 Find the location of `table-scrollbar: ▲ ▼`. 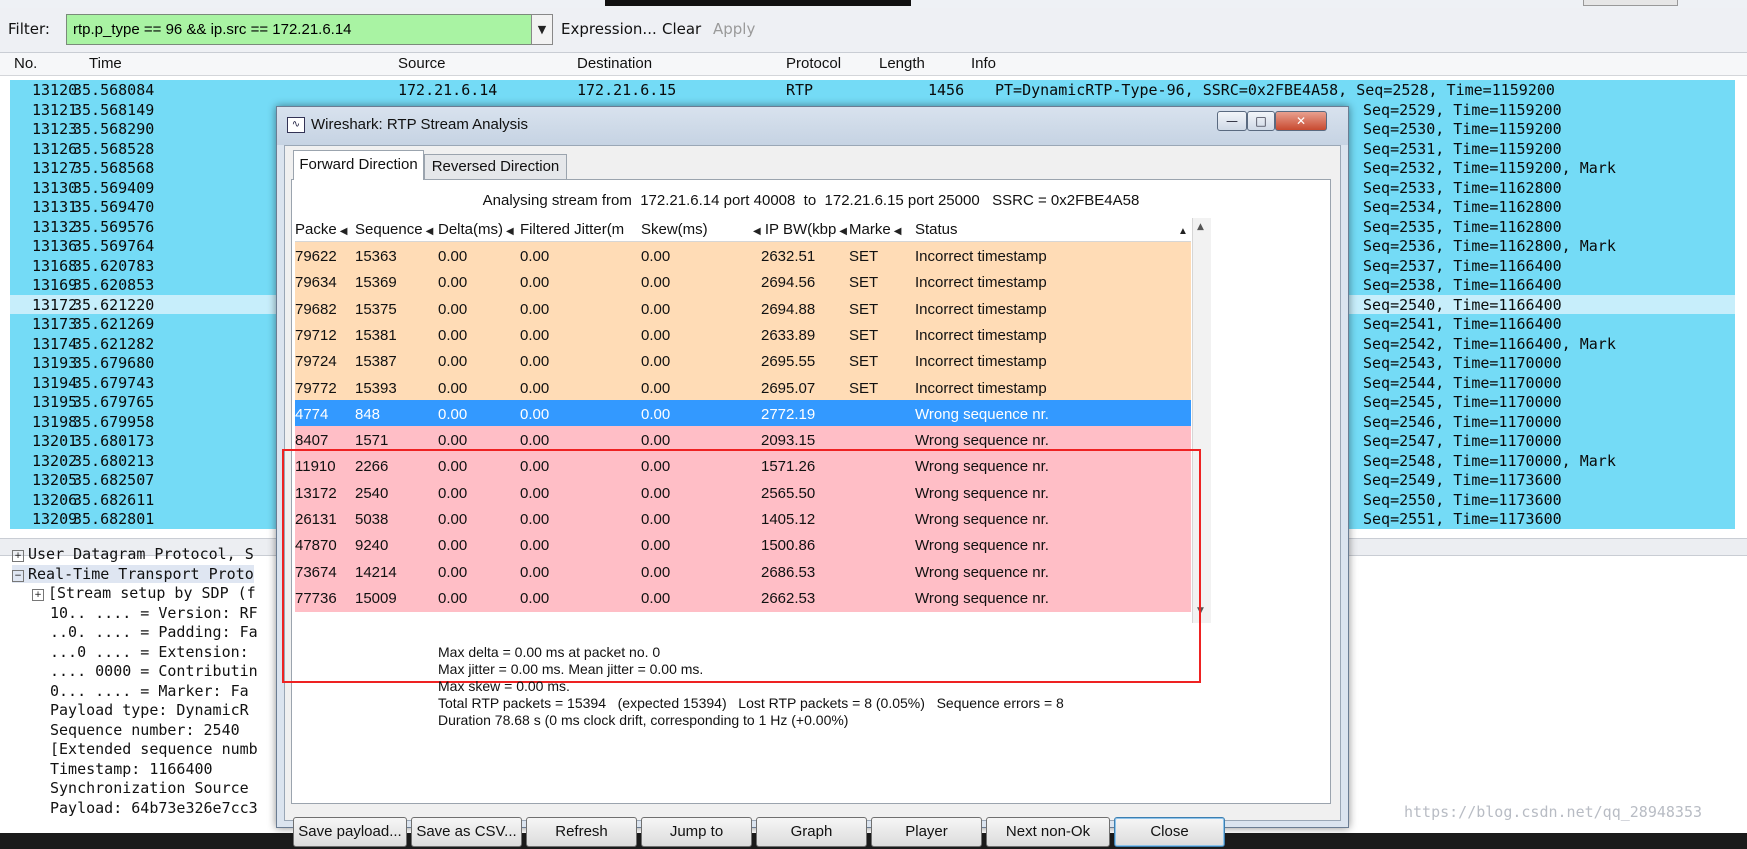

table-scrollbar: ▲ ▼ is located at coordinates (1201, 420).